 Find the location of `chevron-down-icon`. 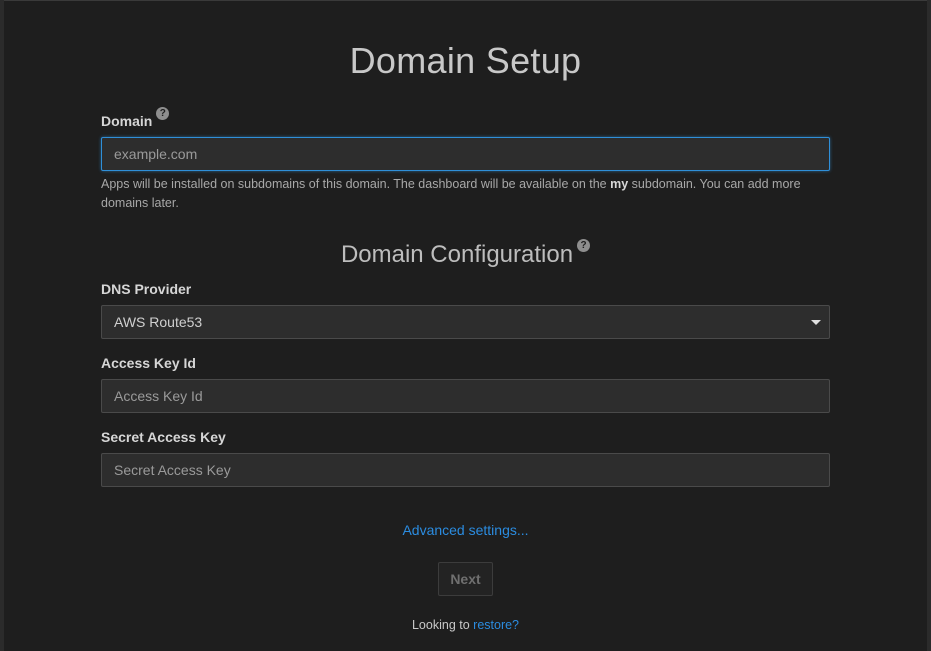

chevron-down-icon is located at coordinates (816, 322).